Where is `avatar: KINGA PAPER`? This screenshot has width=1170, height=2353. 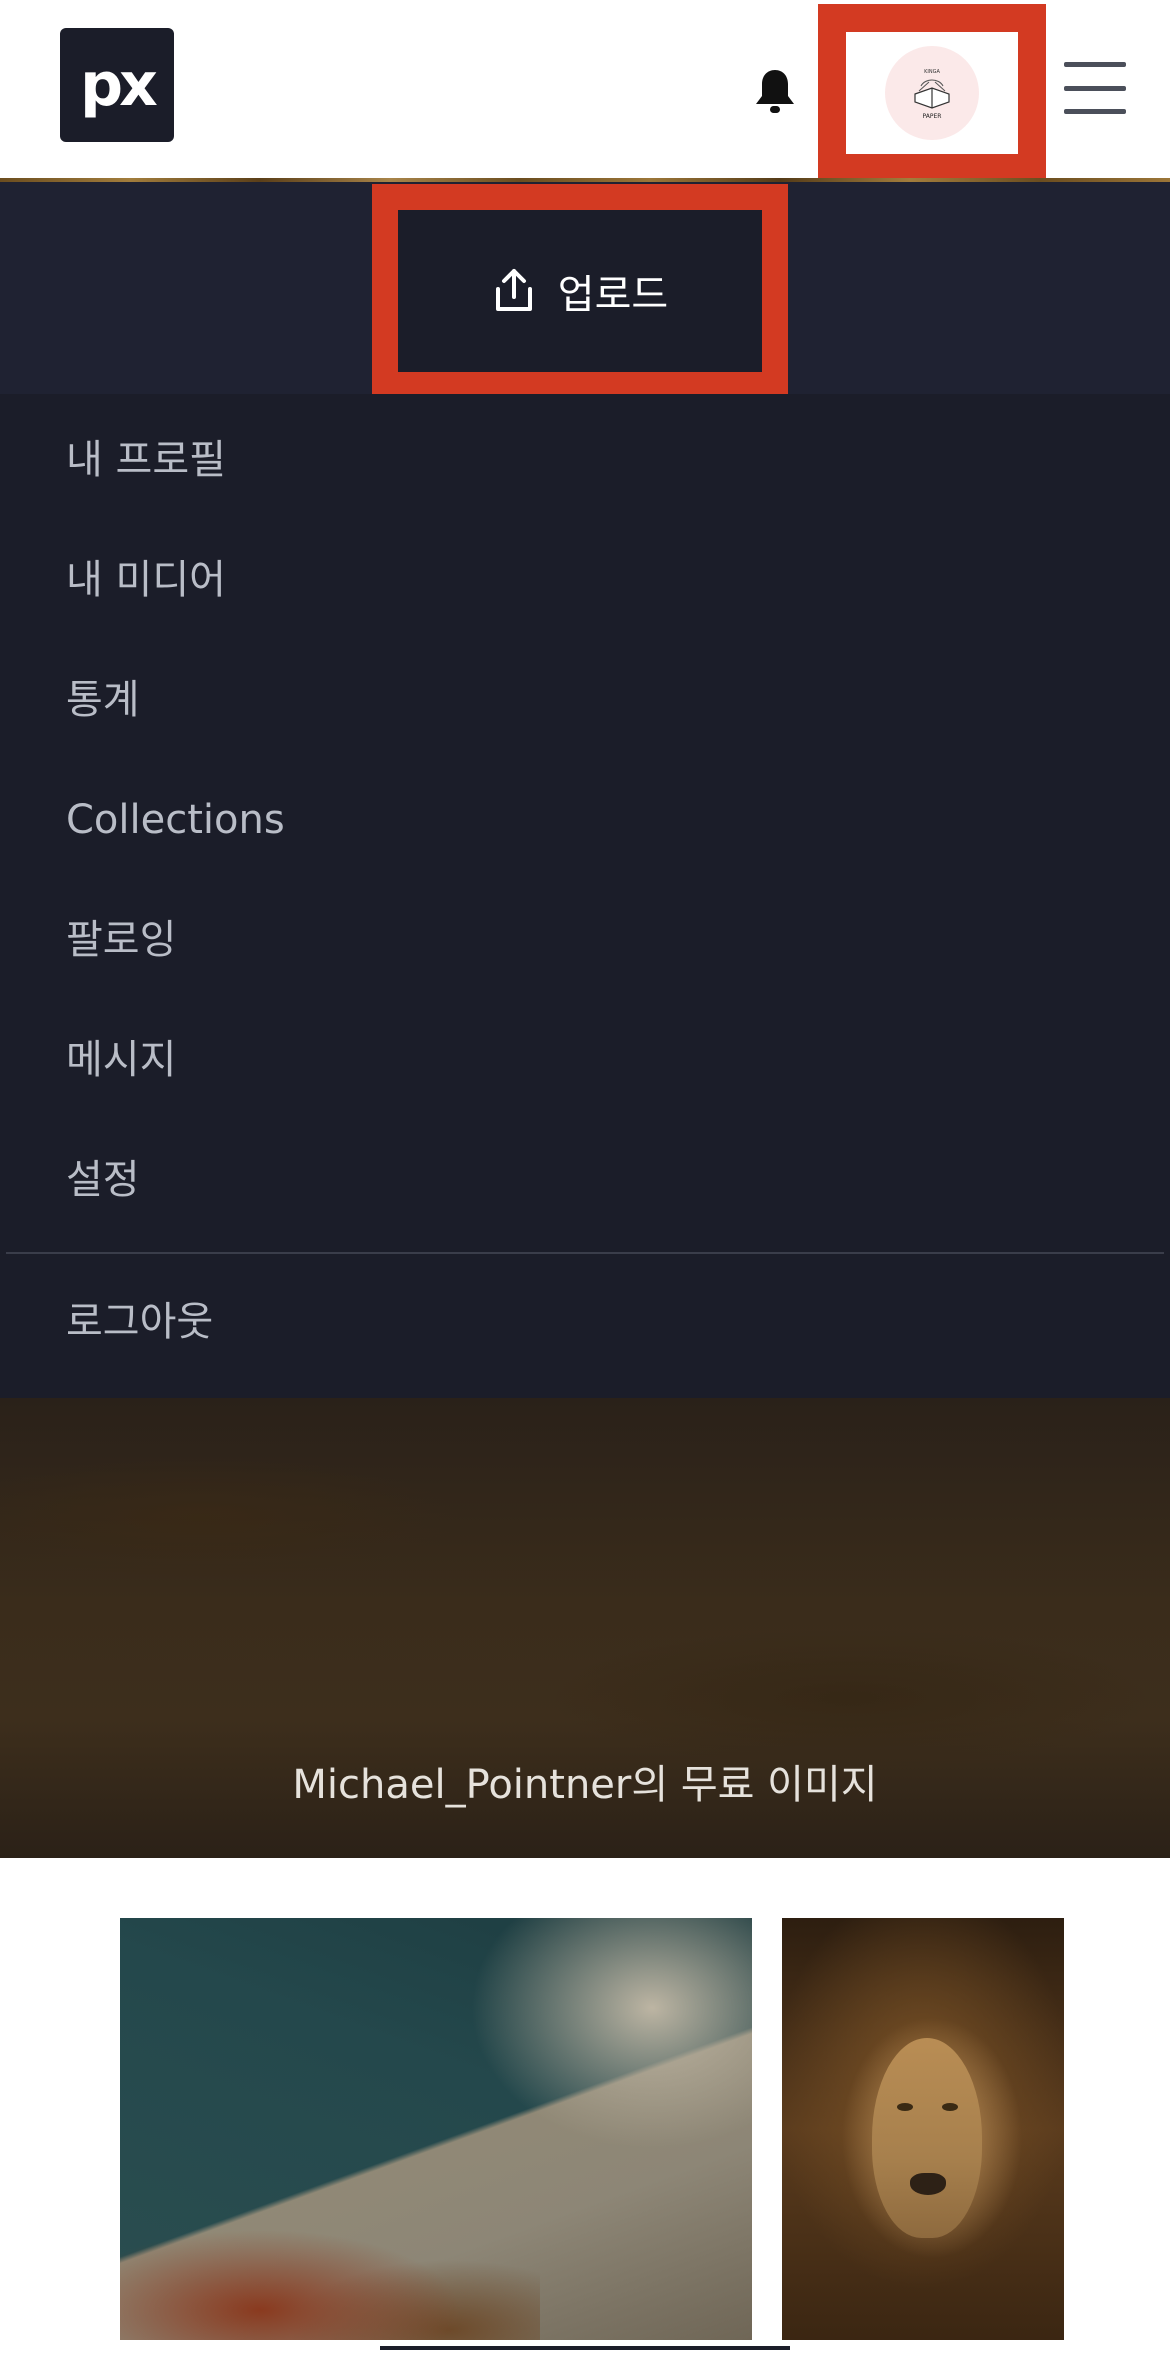
avatar: KINGA PAPER is located at coordinates (932, 93).